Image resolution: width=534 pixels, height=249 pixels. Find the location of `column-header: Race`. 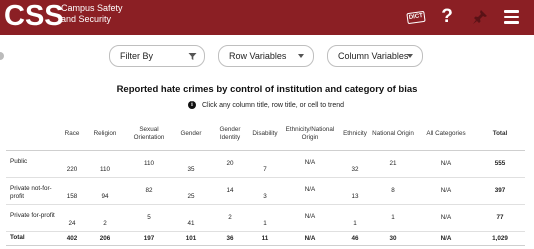

column-header: Race is located at coordinates (72, 134).